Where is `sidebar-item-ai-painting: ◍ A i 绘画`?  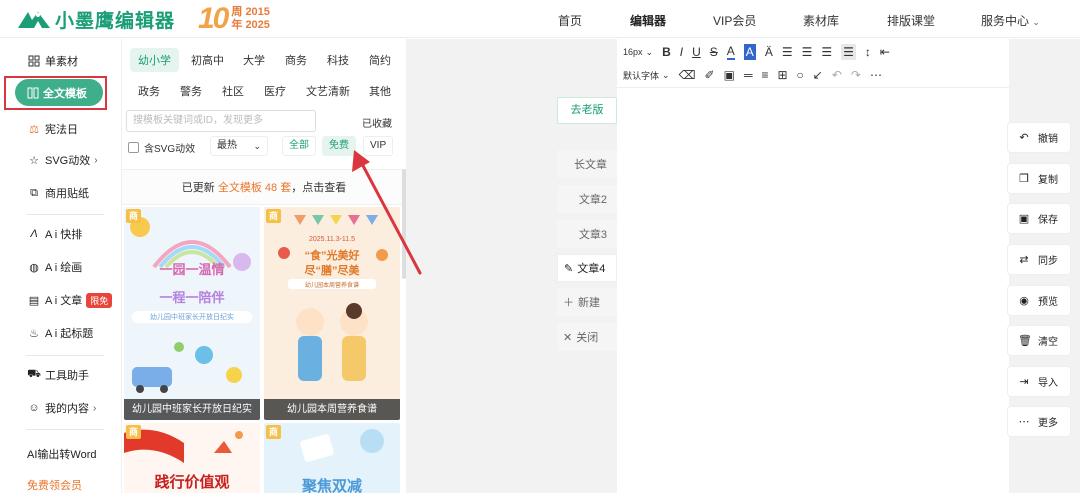 sidebar-item-ai-painting: ◍ A i 绘画 is located at coordinates (54, 267).